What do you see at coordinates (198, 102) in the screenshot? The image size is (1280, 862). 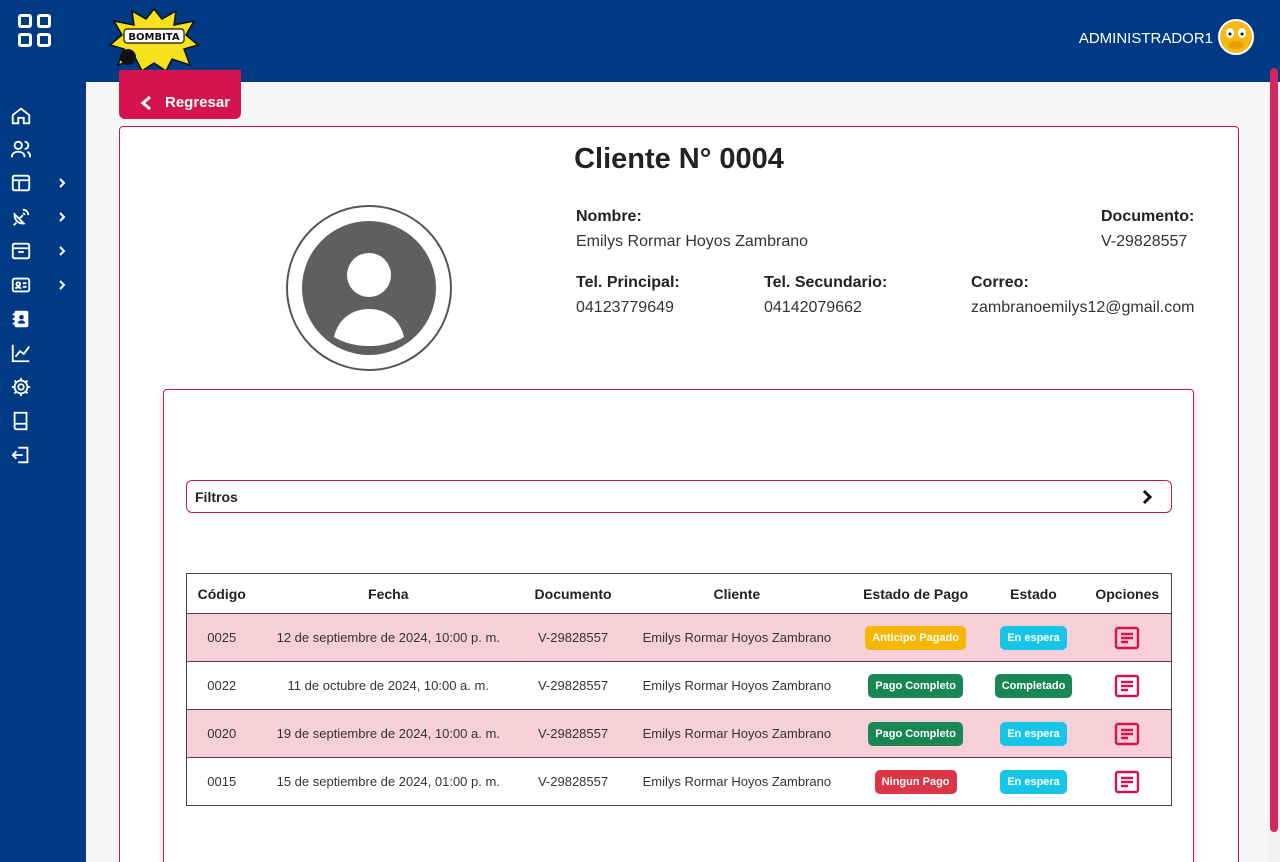 I see `back-button-label: Regresar` at bounding box center [198, 102].